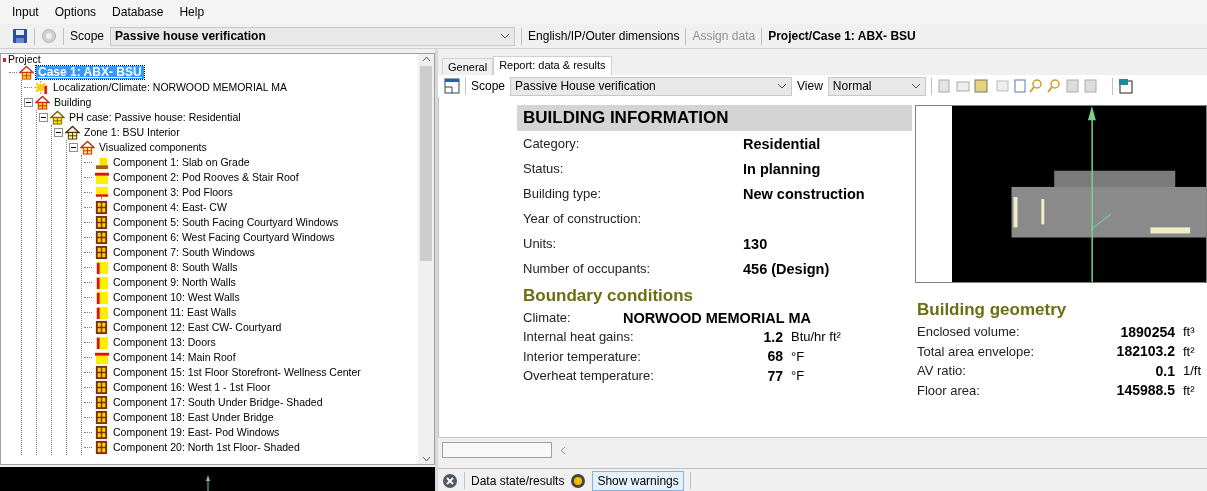 The width and height of the screenshot is (1207, 491). I want to click on unit-label: ft³, so click(1189, 332).